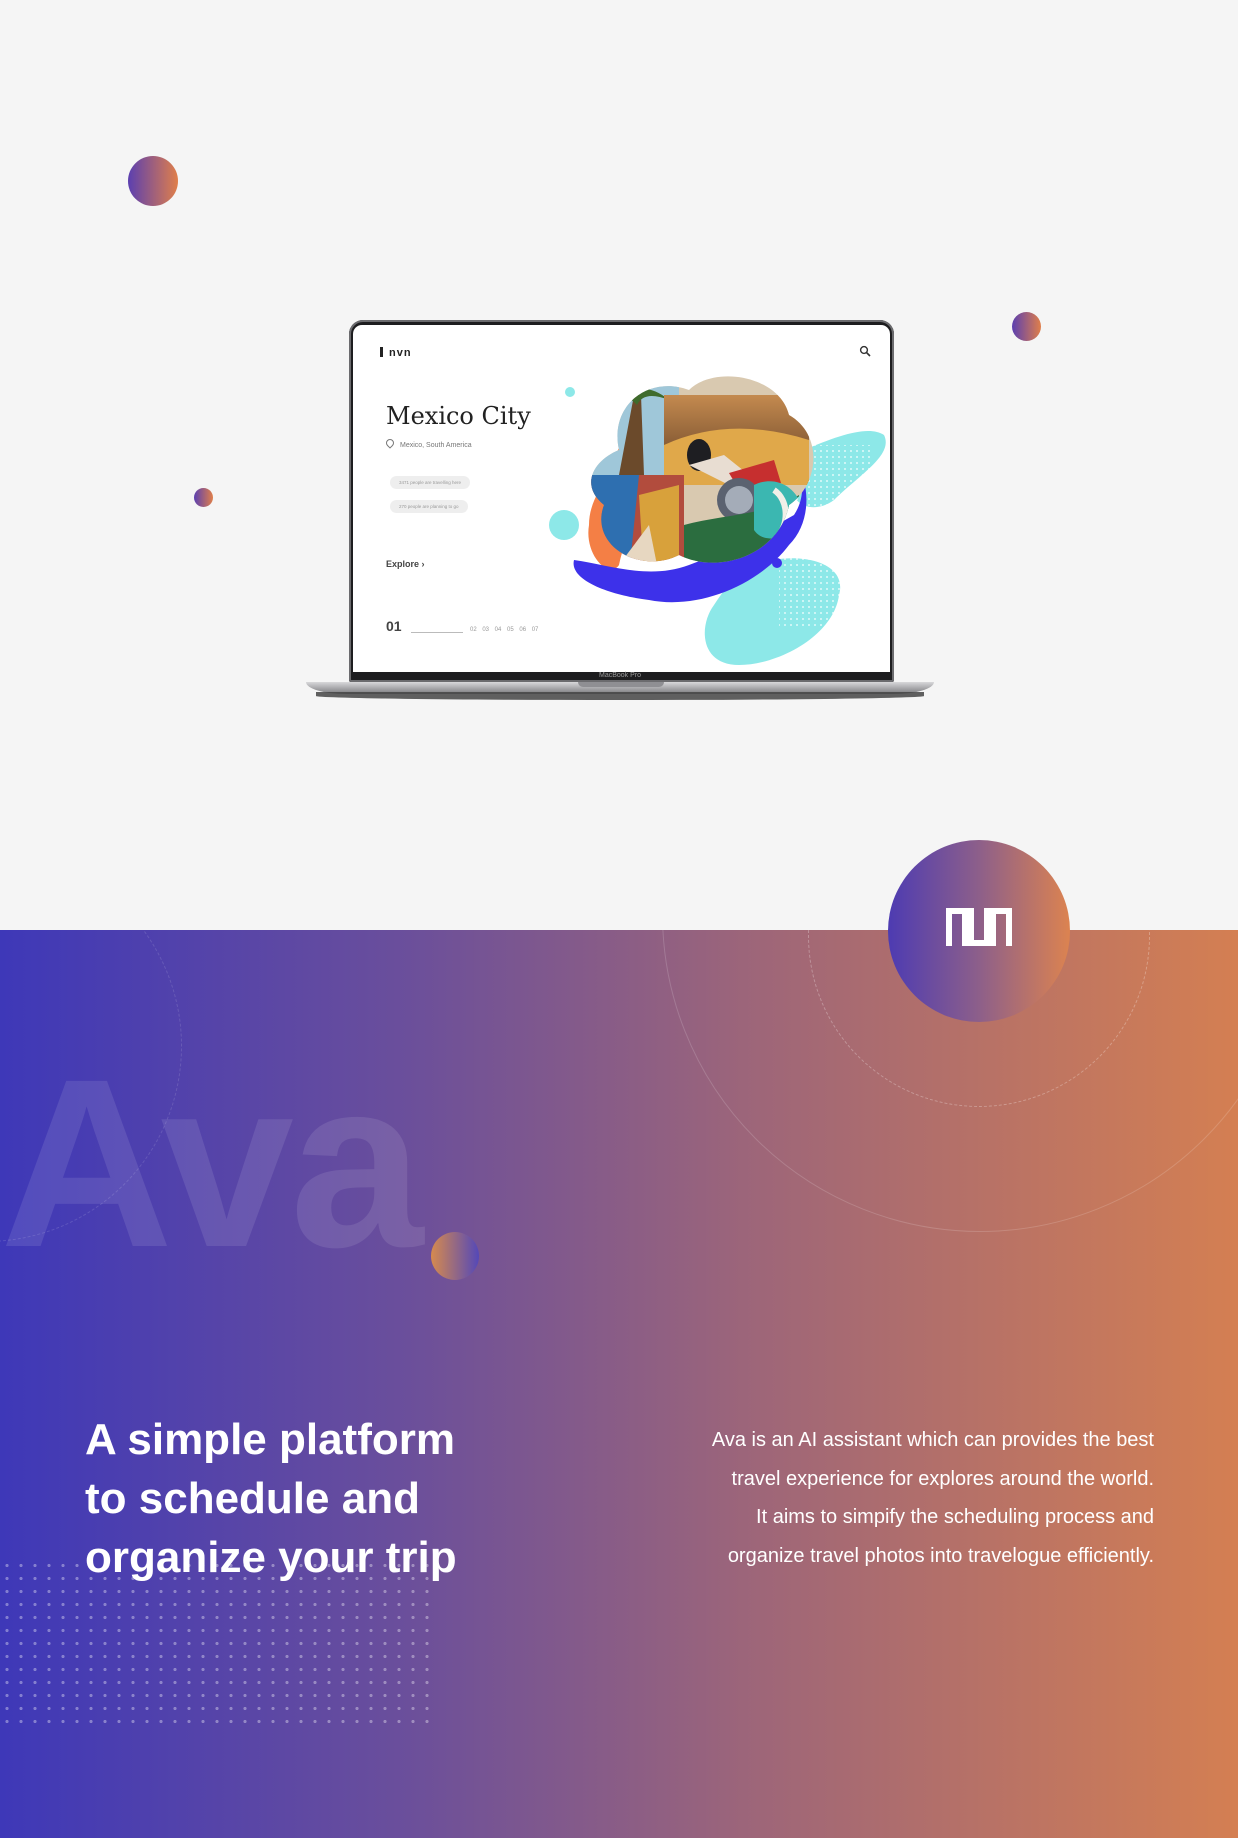 This screenshot has width=1238, height=1838. I want to click on search-icon, so click(865, 352).